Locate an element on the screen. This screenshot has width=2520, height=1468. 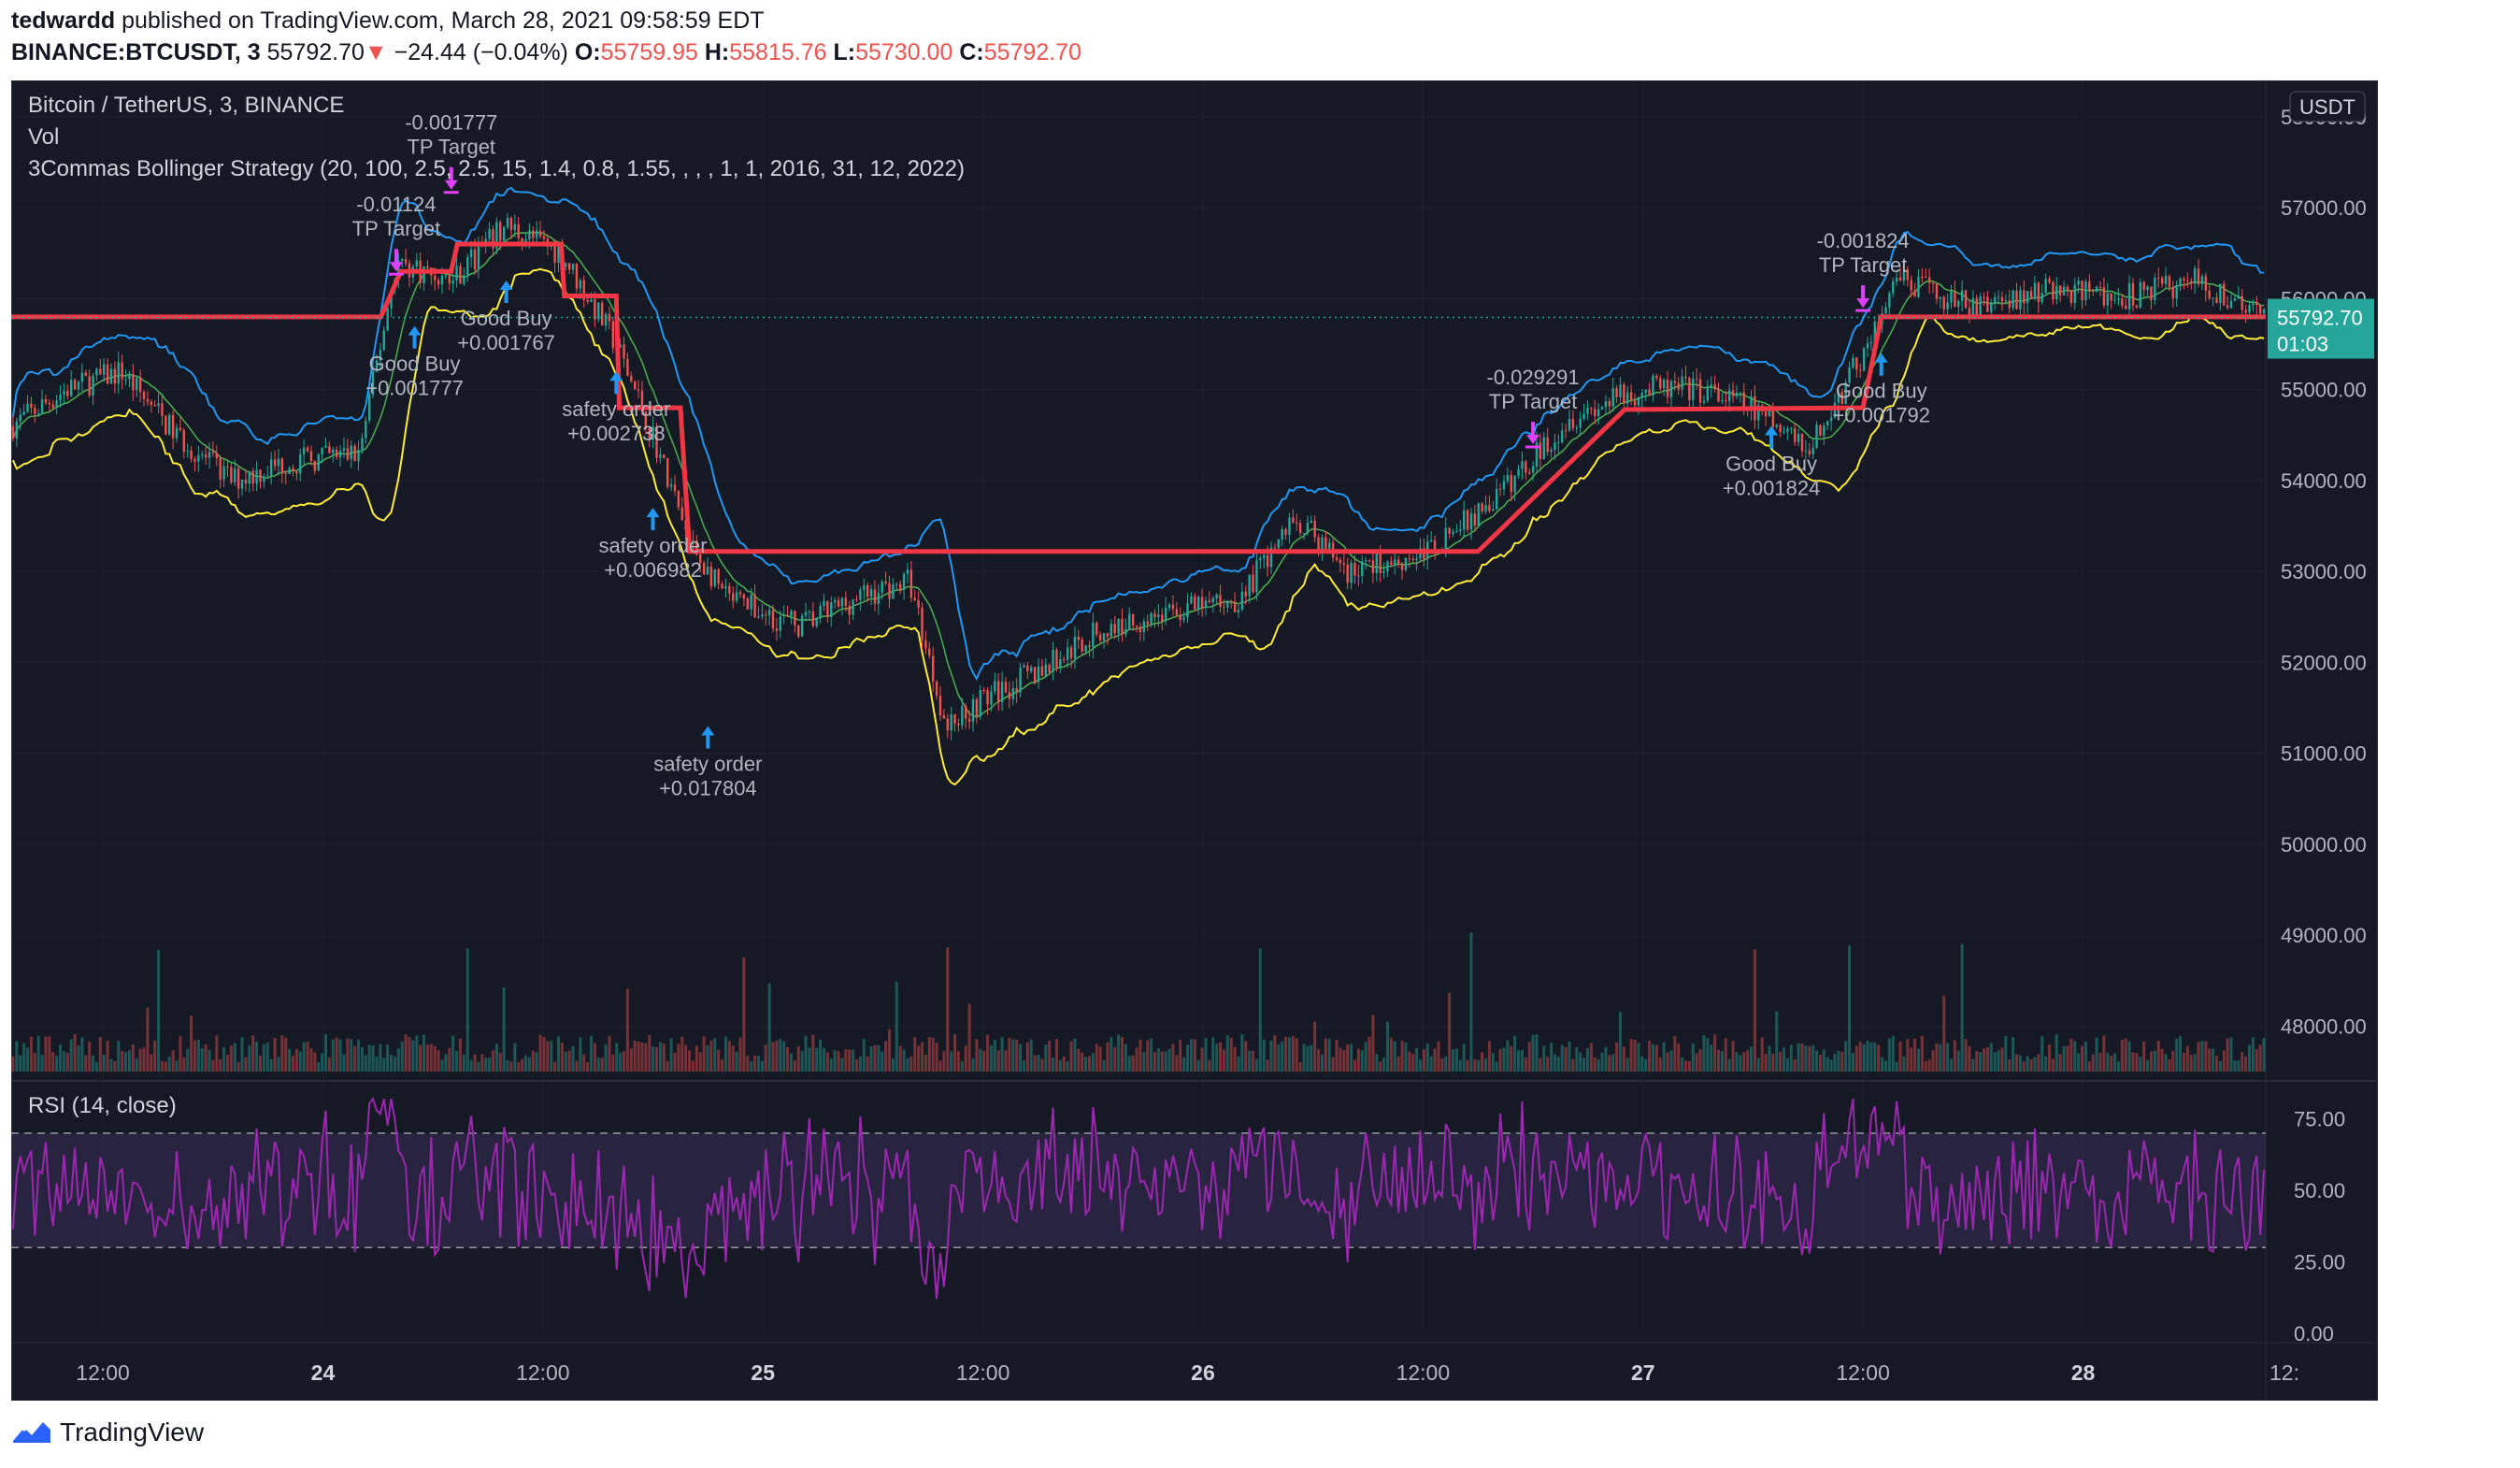
time-axis: 12:00 24 12:00 25 12:00 26 12:00 27 12:00 28 12: is located at coordinates (1187, 1373).